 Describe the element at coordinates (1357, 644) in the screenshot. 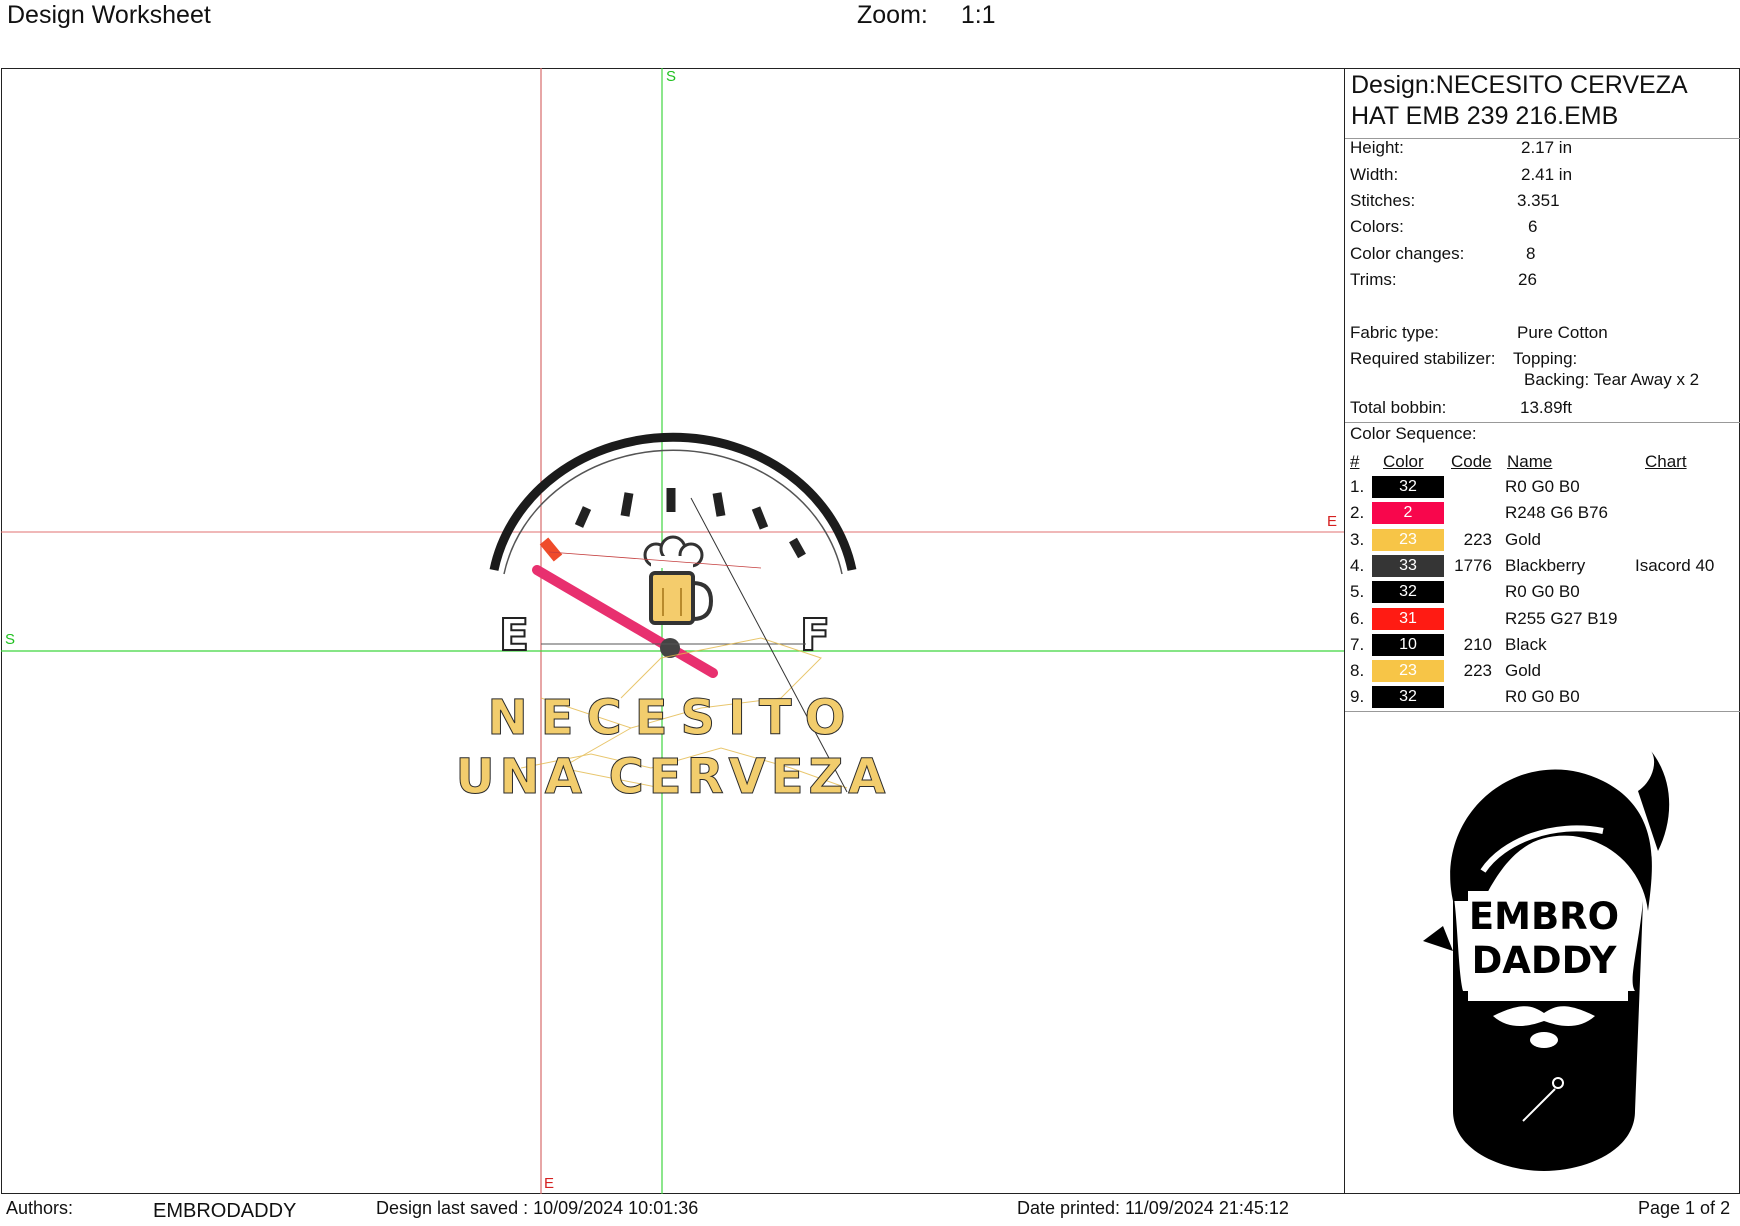

I see `cs-row-number: 7.` at that location.